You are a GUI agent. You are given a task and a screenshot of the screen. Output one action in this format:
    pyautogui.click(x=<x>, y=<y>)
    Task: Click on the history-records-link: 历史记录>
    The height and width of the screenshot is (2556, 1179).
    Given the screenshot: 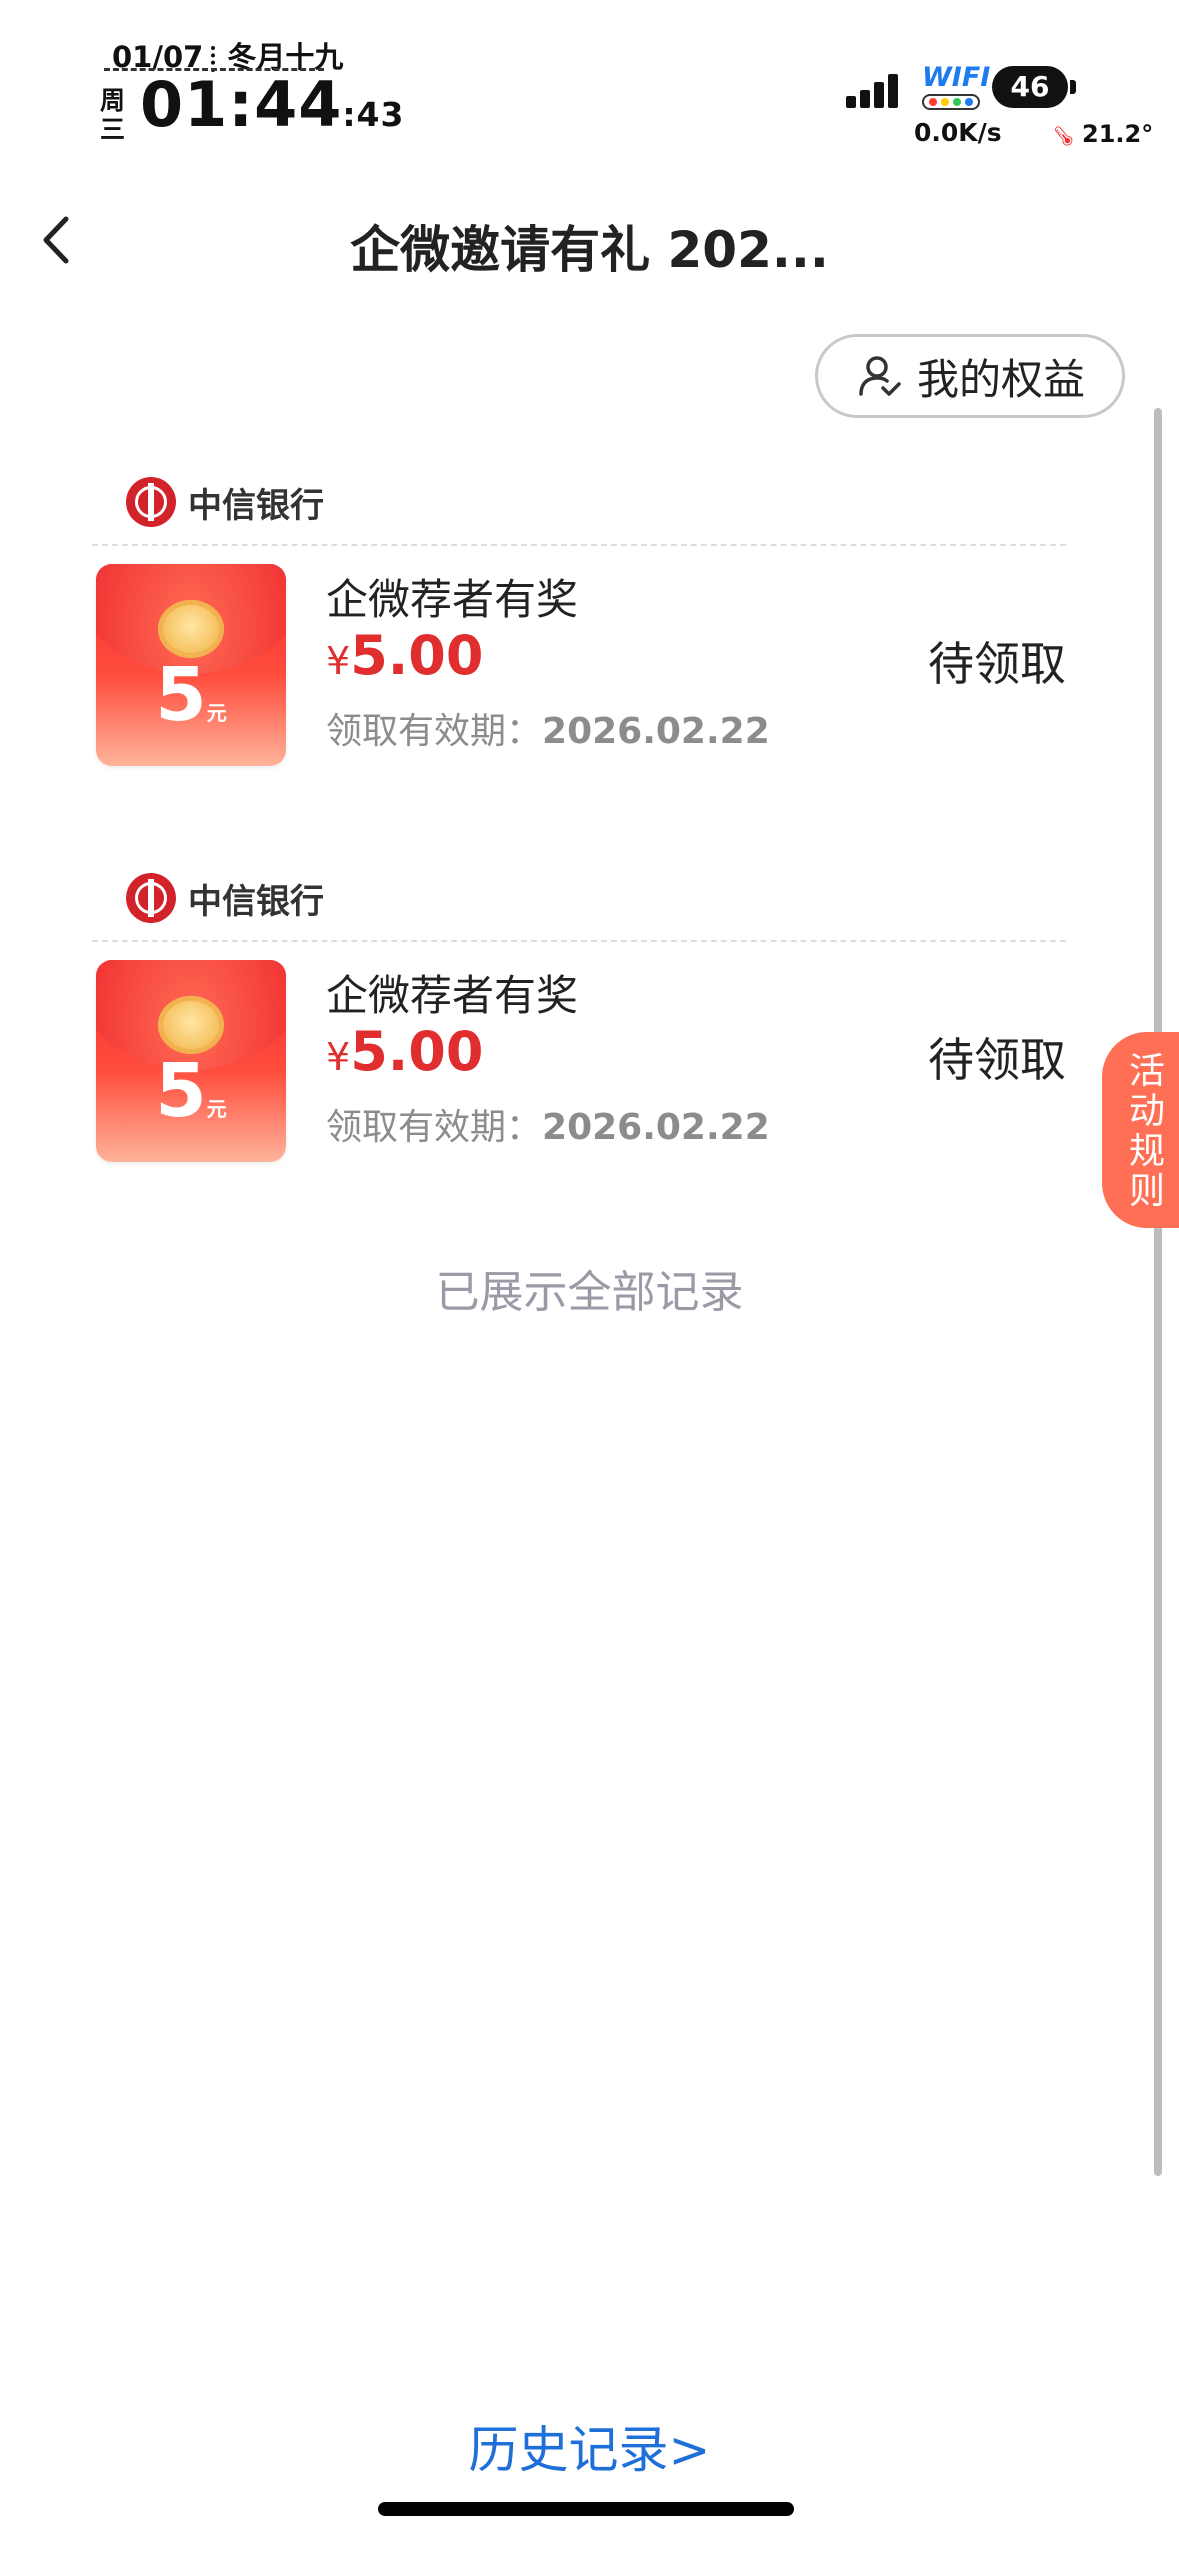 What is the action you would take?
    pyautogui.click(x=589, y=2446)
    